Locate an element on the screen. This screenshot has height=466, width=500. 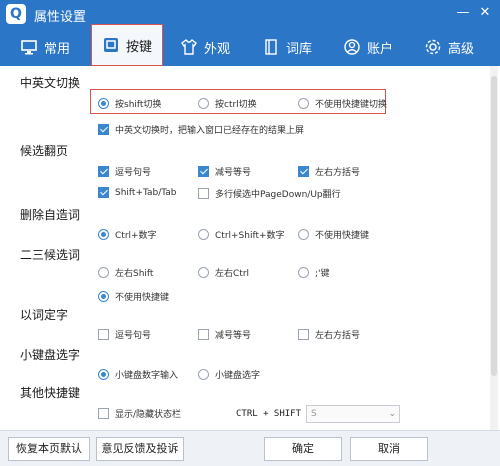
radio-no-hotkey-candidate: 不使用快捷键 is located at coordinates (133, 296).